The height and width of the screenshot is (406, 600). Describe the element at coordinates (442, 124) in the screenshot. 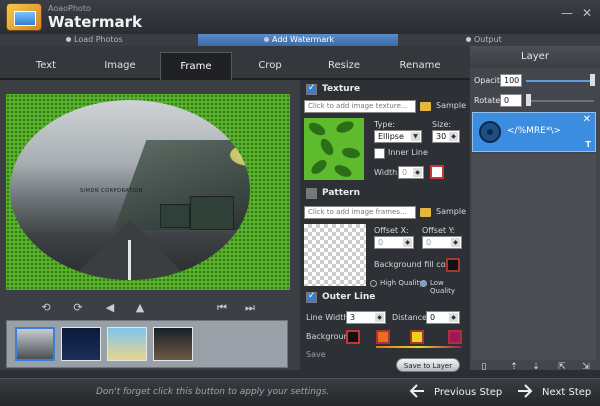

I see `texture-size-label: Size:` at that location.